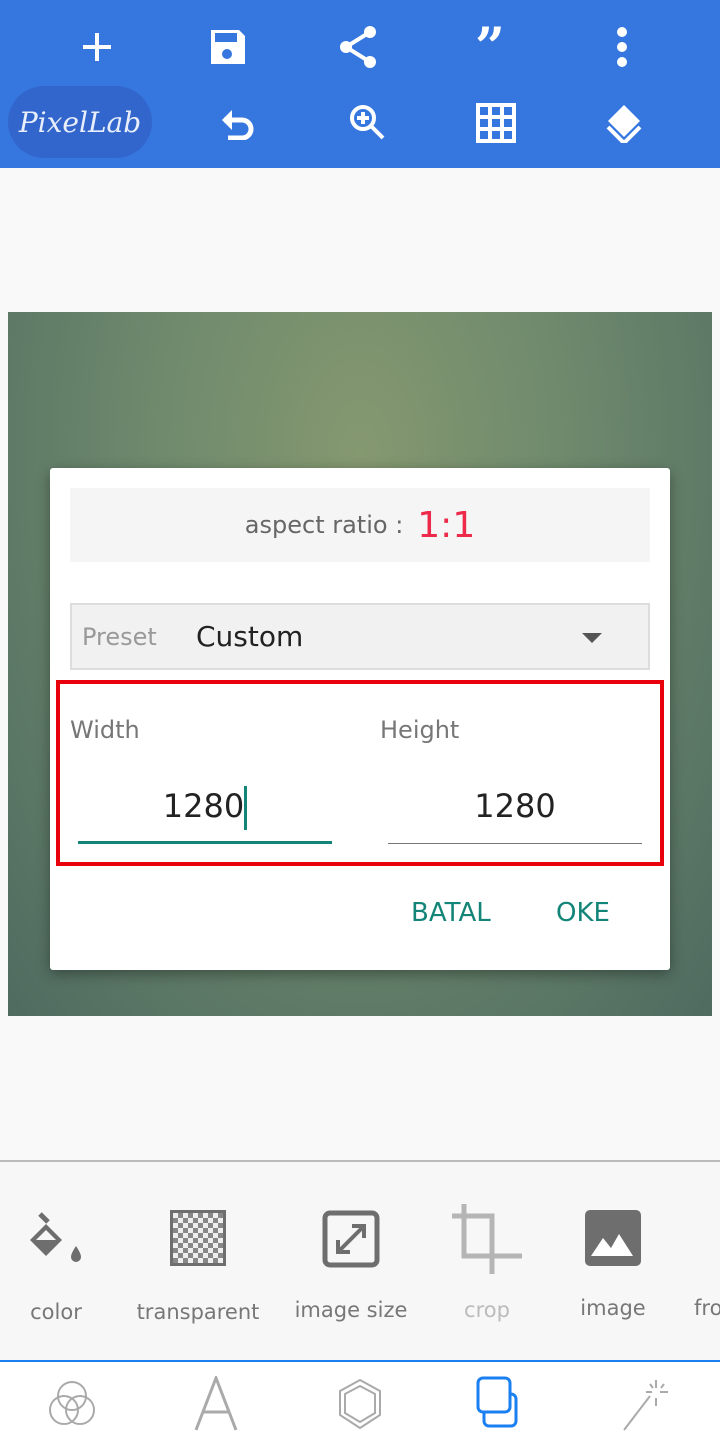 The height and width of the screenshot is (1440, 720). What do you see at coordinates (324, 525) in the screenshot?
I see `aspect-ratio-label: aspect ratio :` at bounding box center [324, 525].